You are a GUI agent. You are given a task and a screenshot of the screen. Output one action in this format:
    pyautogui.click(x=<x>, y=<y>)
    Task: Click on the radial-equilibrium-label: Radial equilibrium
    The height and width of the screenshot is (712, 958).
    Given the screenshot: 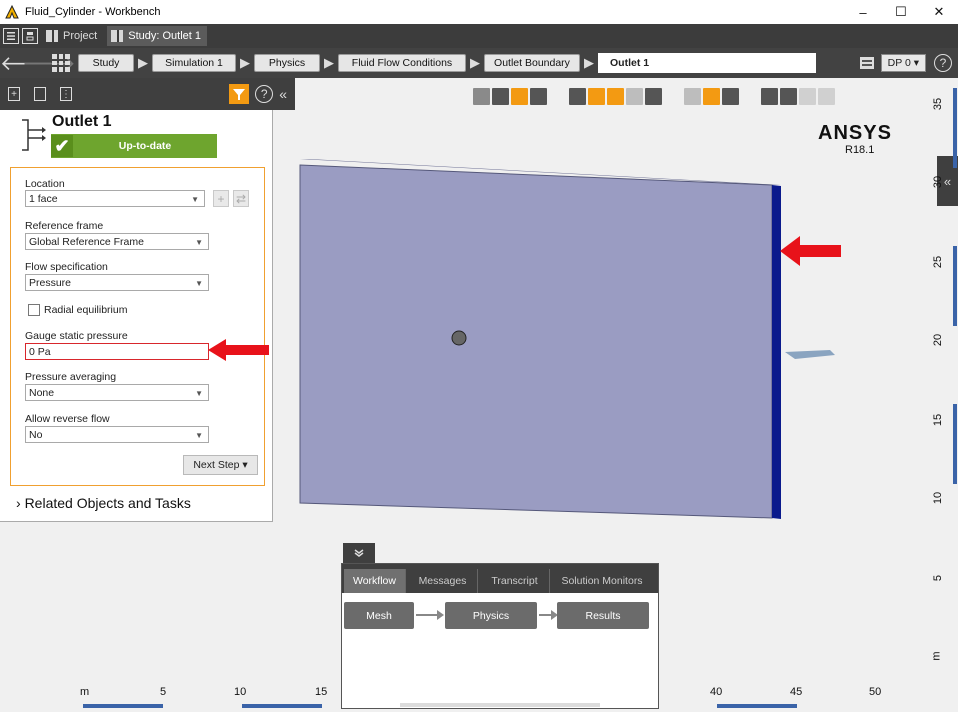 What is the action you would take?
    pyautogui.click(x=86, y=310)
    